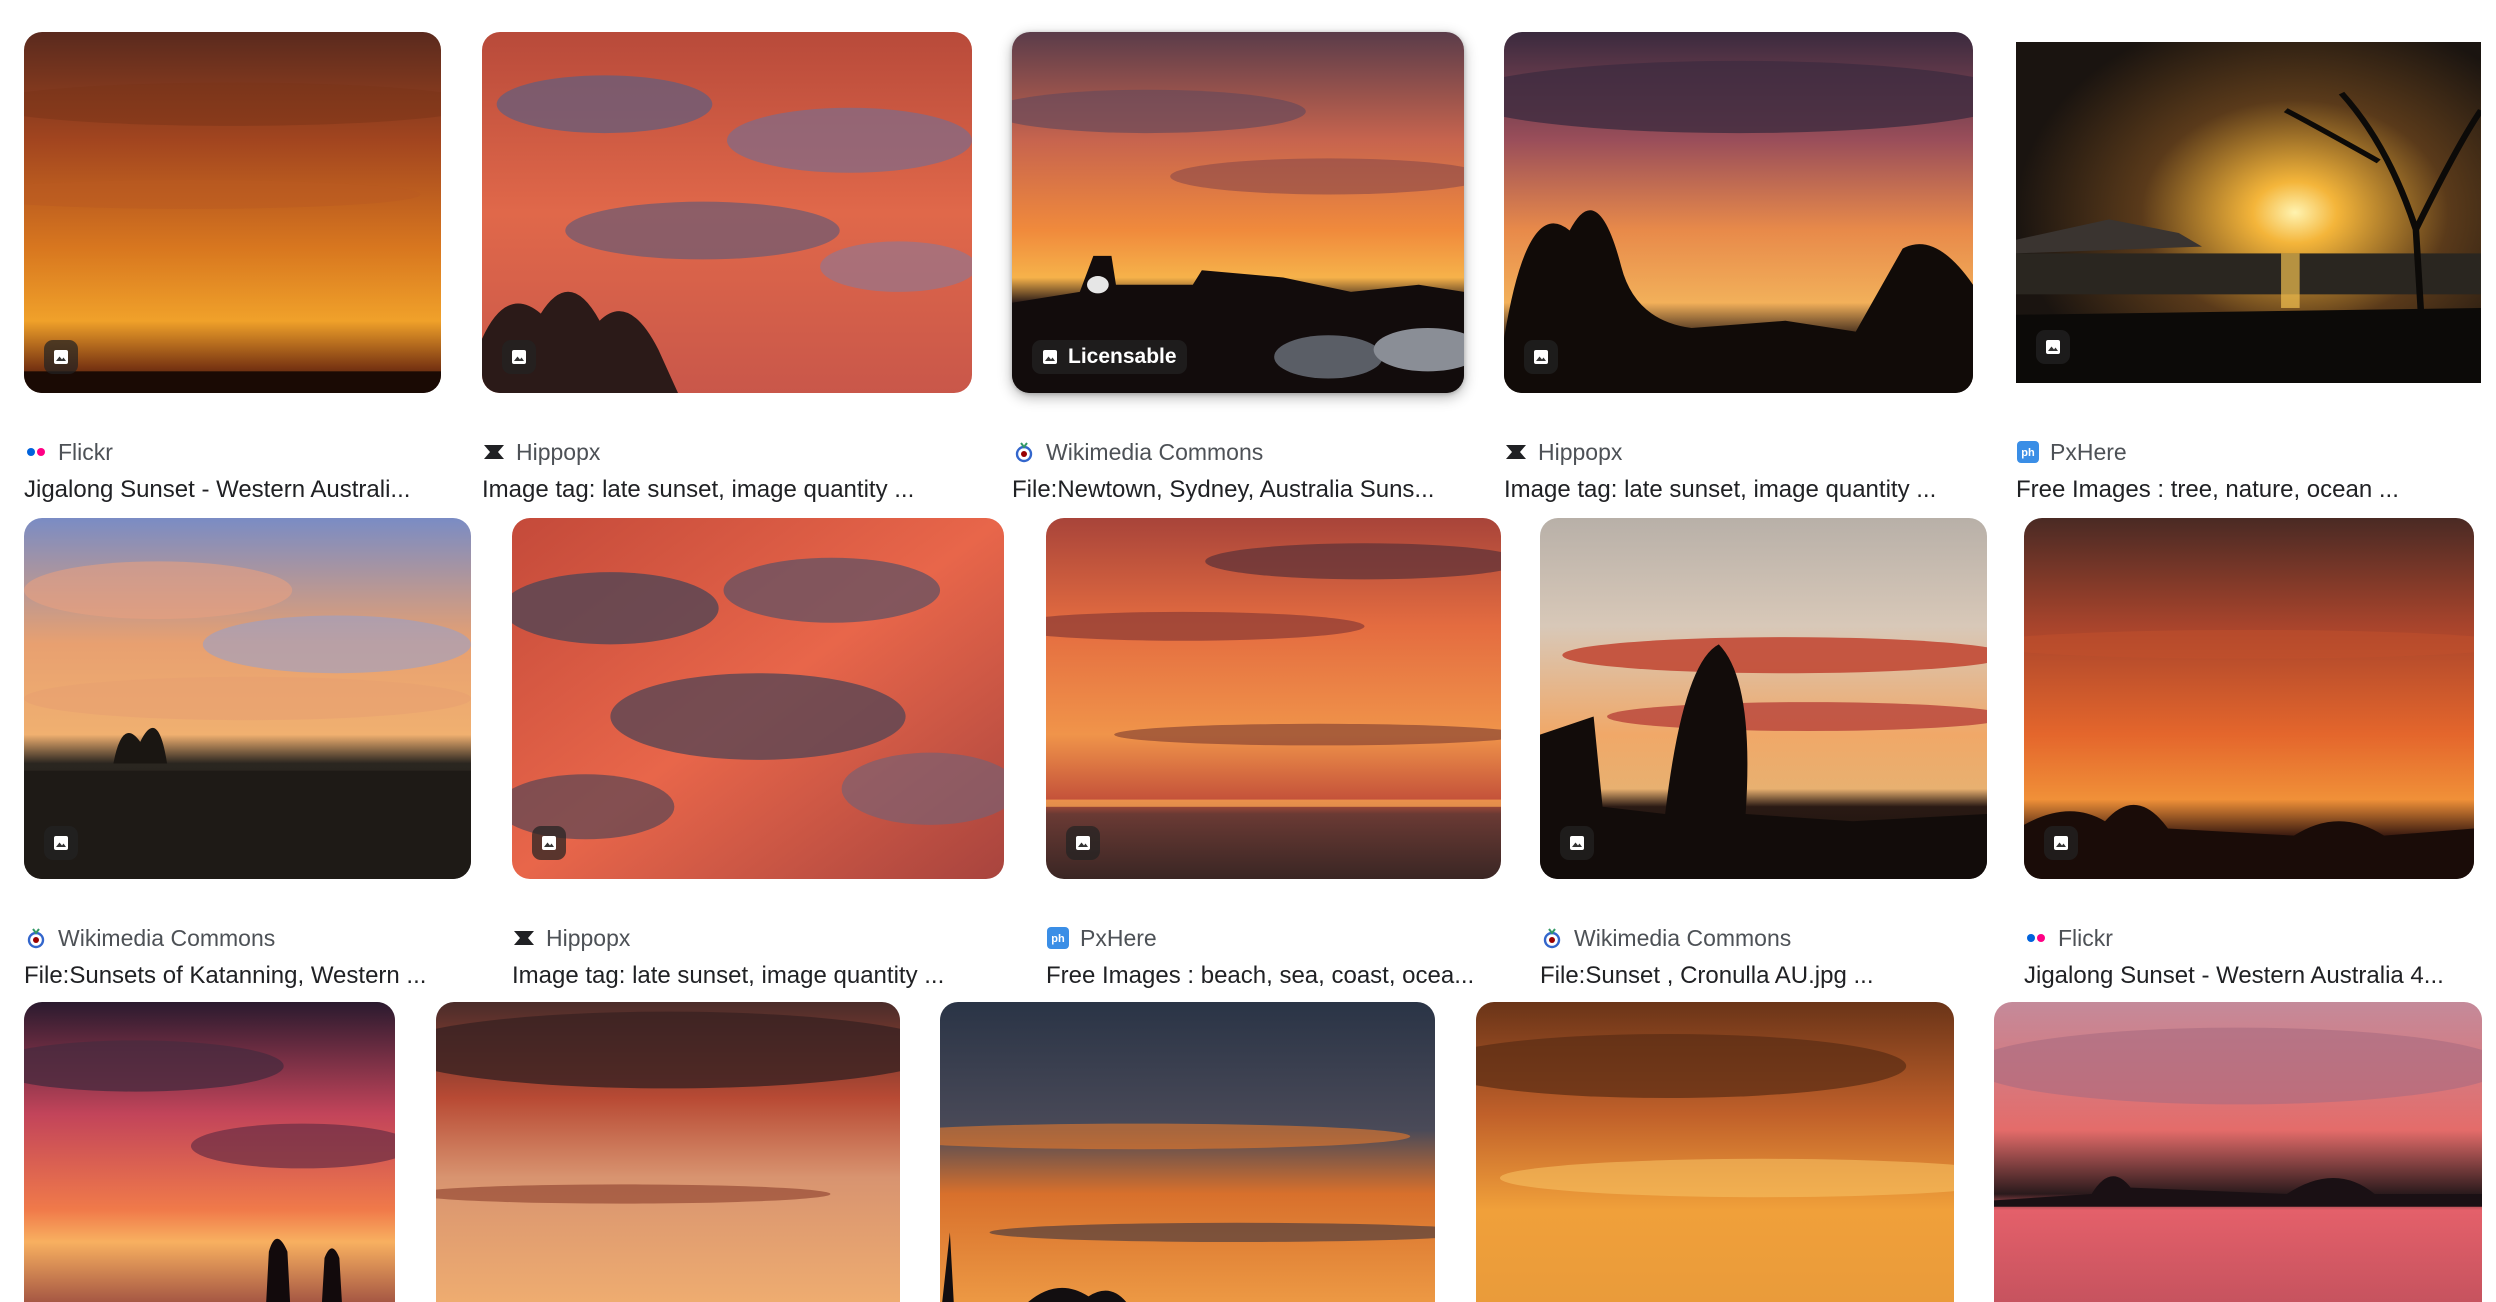 The width and height of the screenshot is (2496, 1302). Describe the element at coordinates (1122, 356) in the screenshot. I see `licensable-label: Licensable` at that location.